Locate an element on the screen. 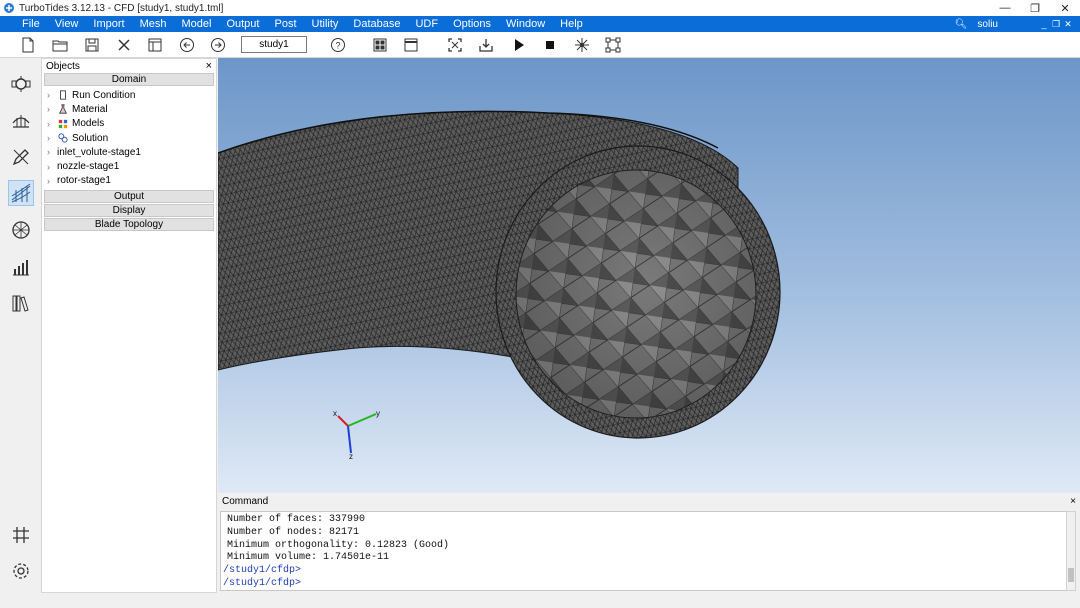 Image resolution: width=1080 pixels, height=608 pixels. tree-label: Material is located at coordinates (90, 109).